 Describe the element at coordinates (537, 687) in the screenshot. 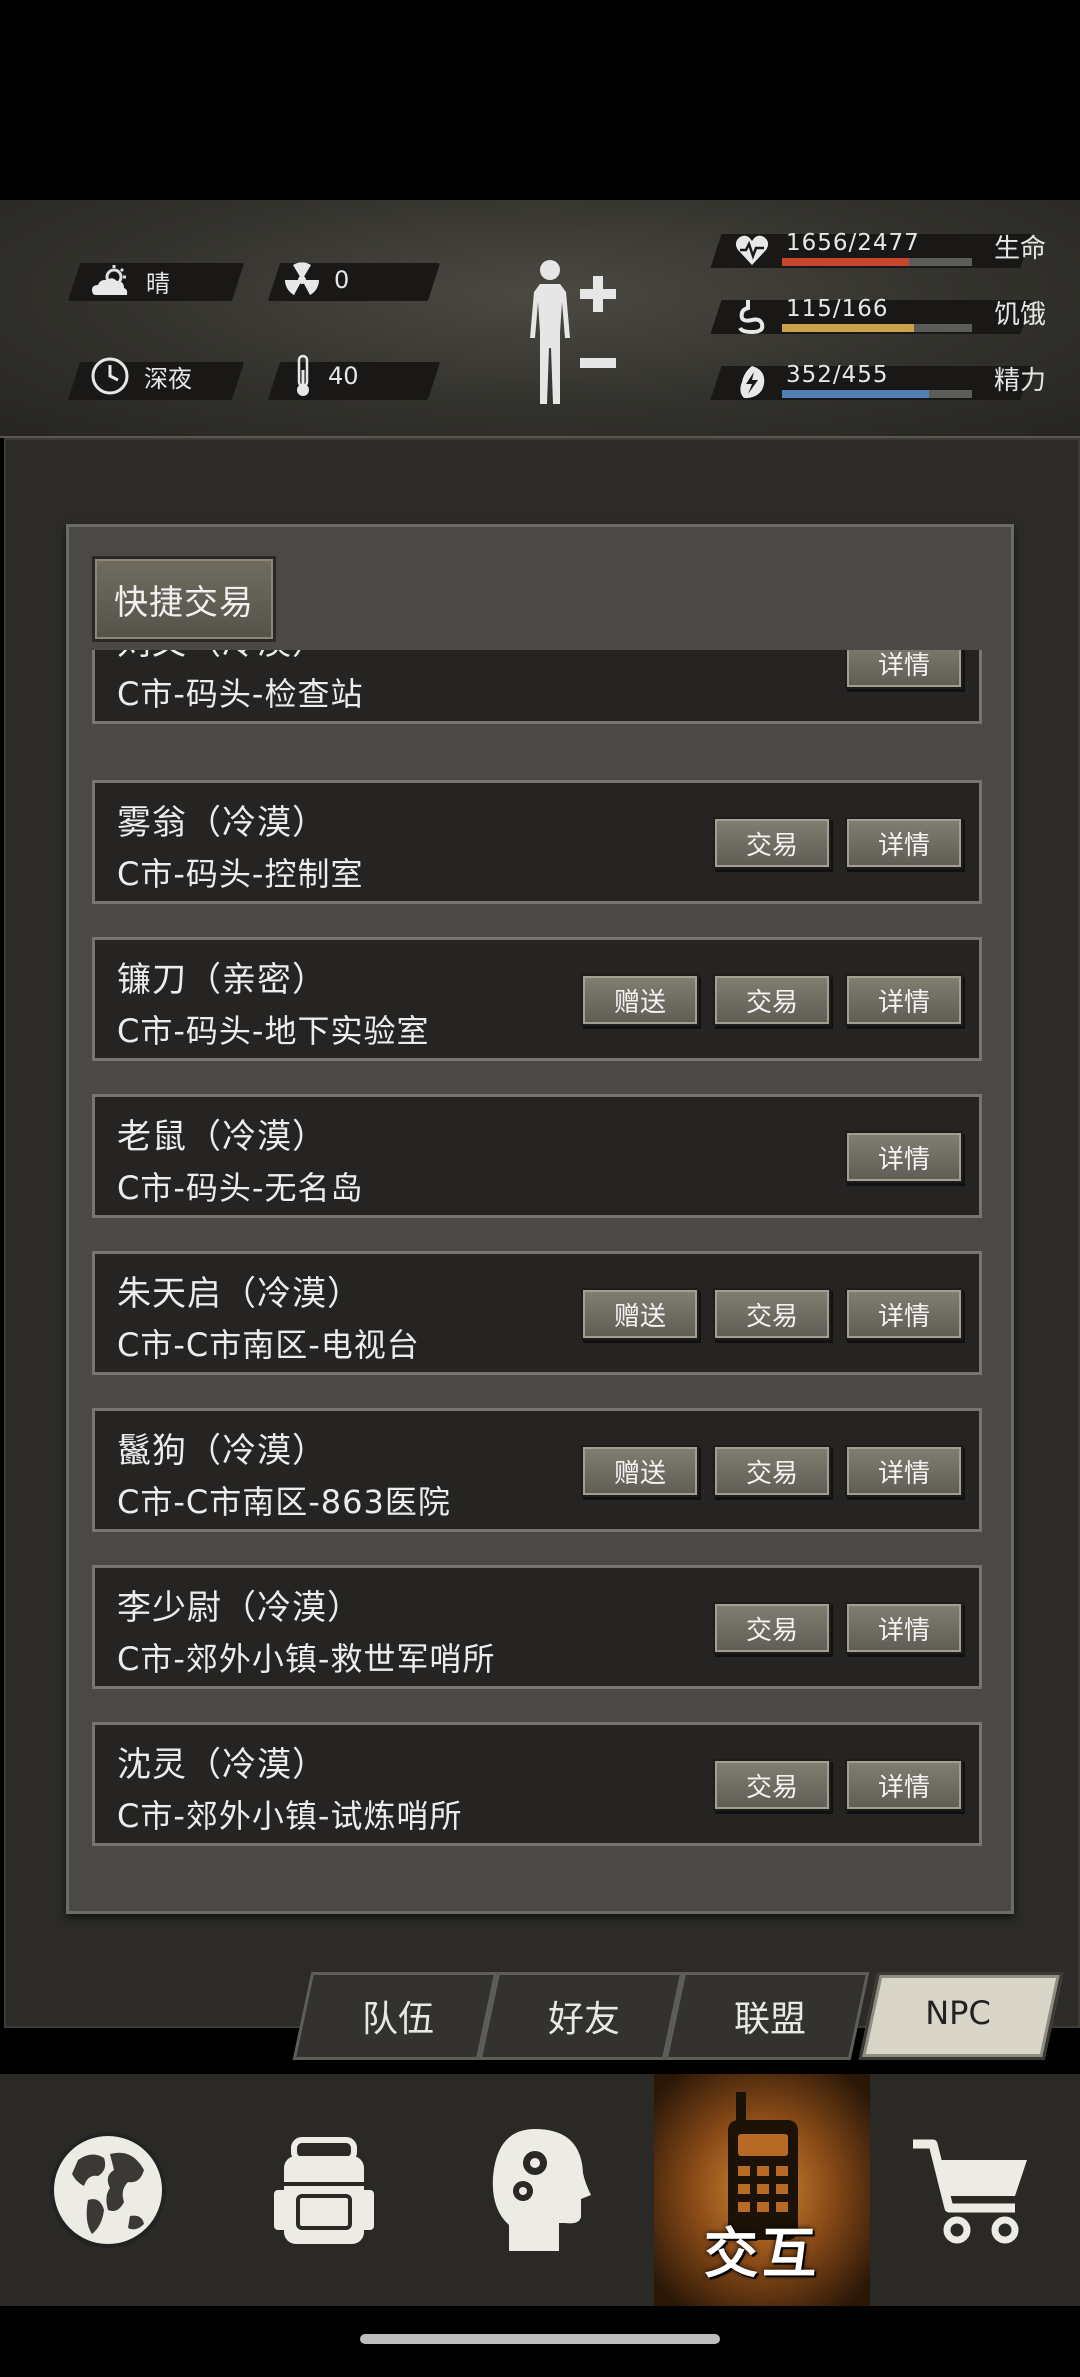

I see `list-item: 刘文（冷漠） C市-码头-检查站 详情` at that location.